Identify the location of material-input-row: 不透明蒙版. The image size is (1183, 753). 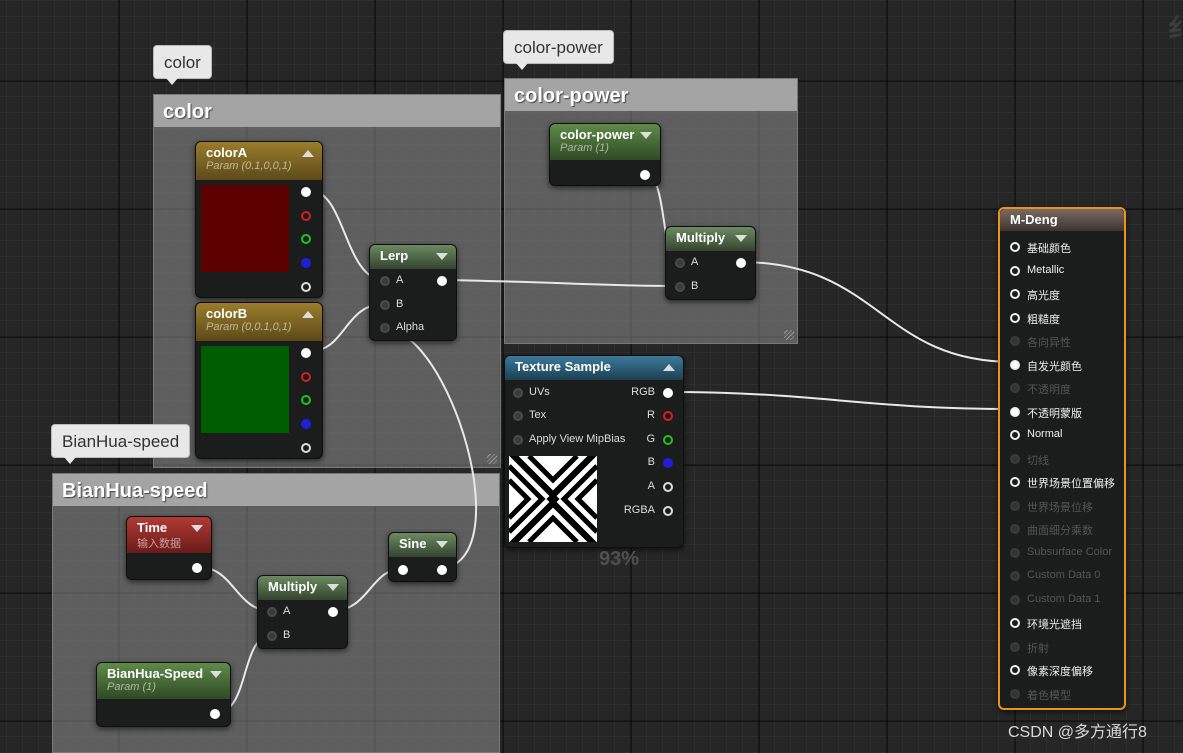
(1066, 413).